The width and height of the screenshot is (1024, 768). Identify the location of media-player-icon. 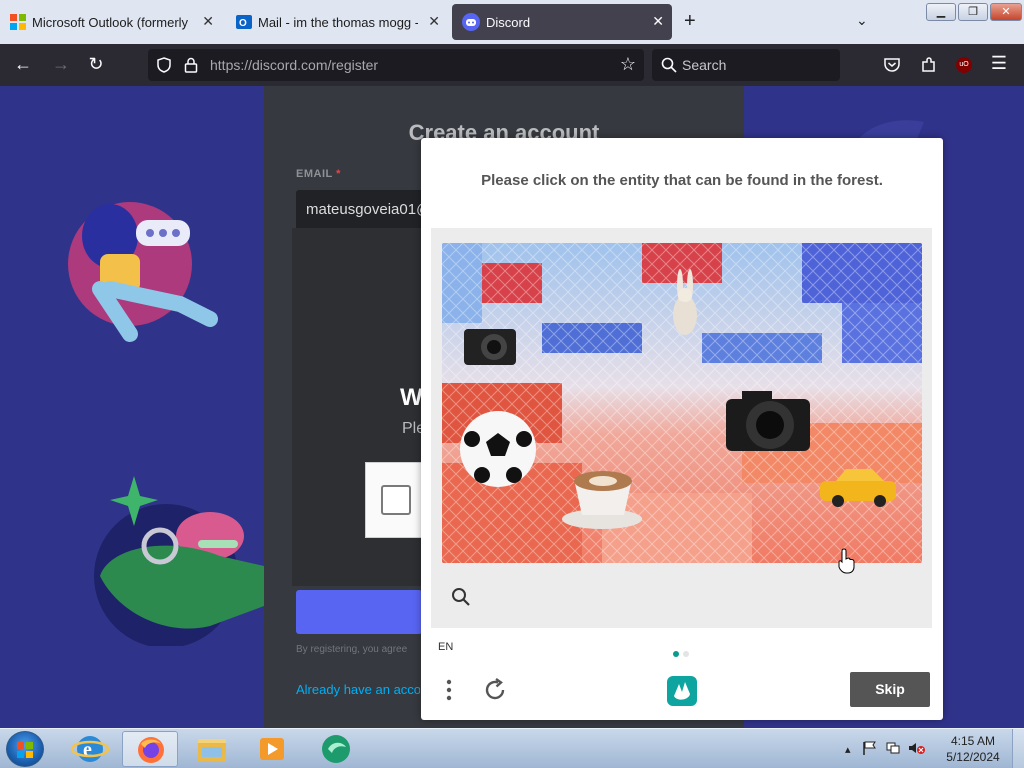
(272, 749).